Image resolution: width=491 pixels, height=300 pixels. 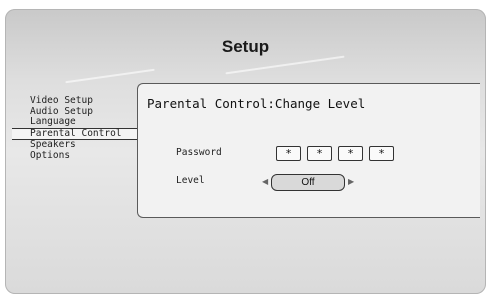 What do you see at coordinates (190, 180) in the screenshot?
I see `level-label: Level` at bounding box center [190, 180].